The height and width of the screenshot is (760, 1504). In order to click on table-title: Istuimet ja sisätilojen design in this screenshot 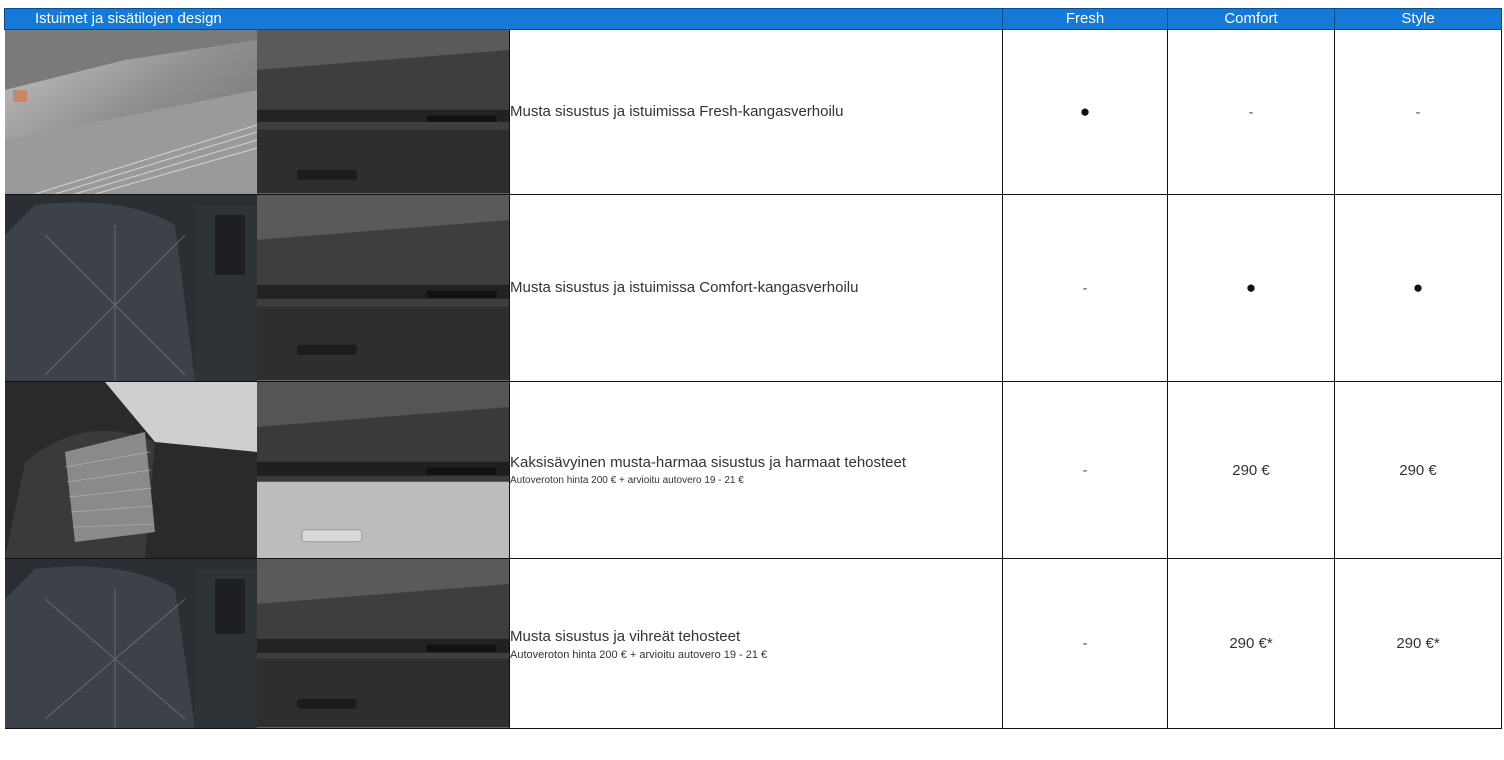, I will do `click(256, 19)`.